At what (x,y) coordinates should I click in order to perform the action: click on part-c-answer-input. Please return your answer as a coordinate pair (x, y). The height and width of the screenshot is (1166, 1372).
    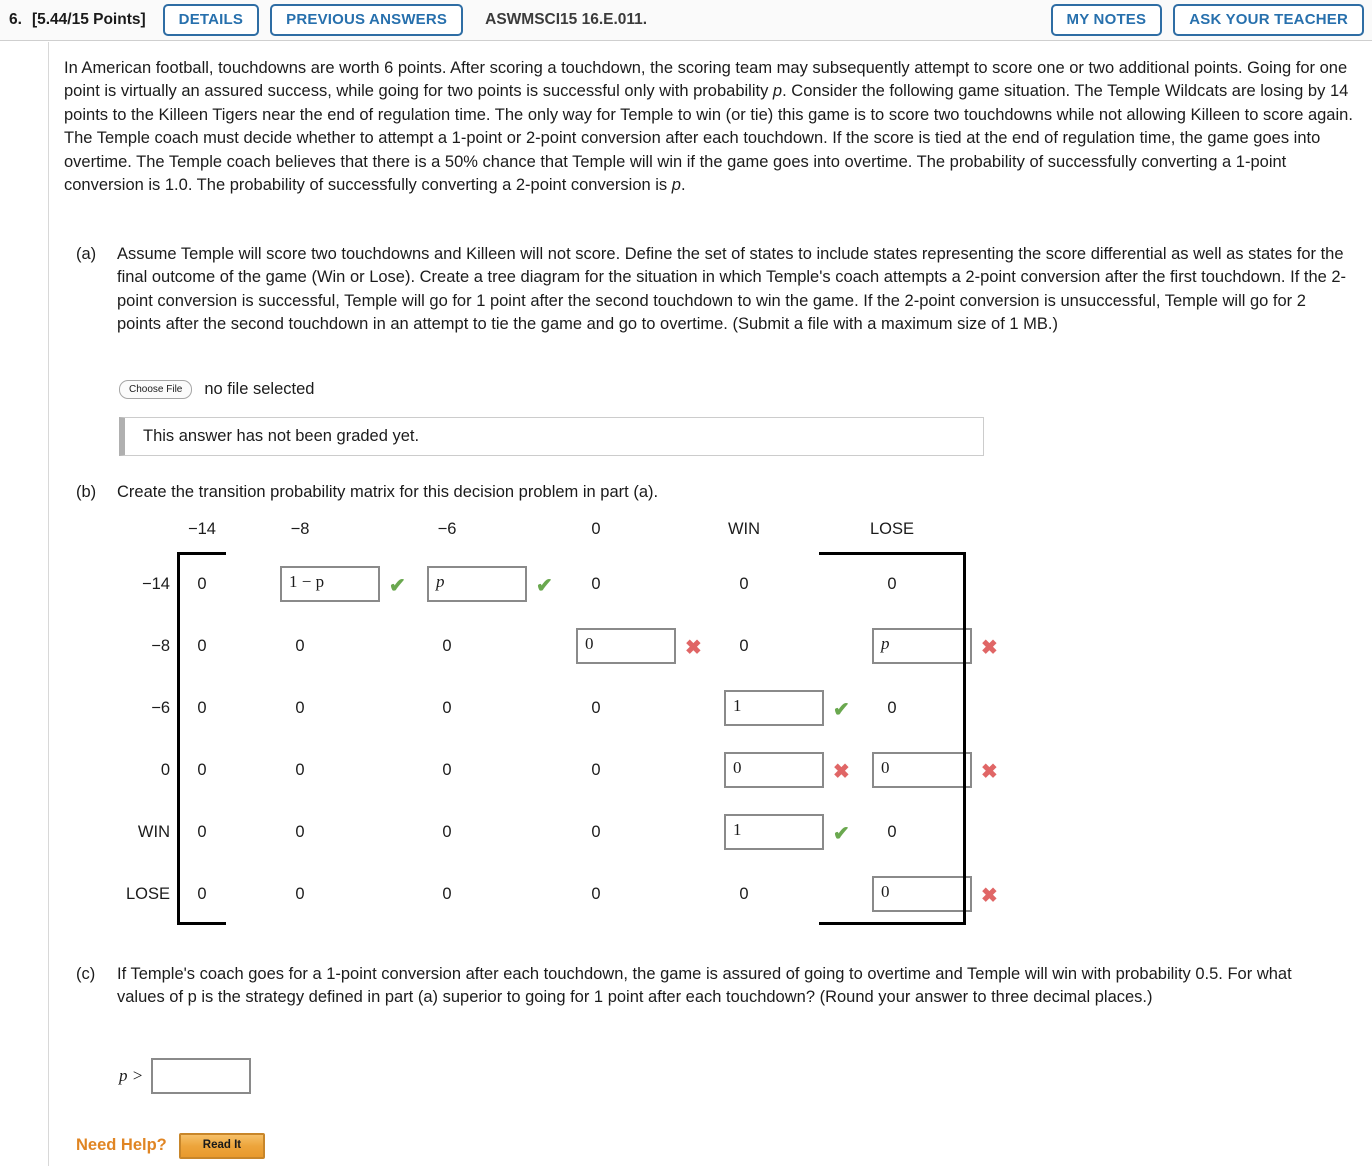
    Looking at the image, I should click on (201, 1076).